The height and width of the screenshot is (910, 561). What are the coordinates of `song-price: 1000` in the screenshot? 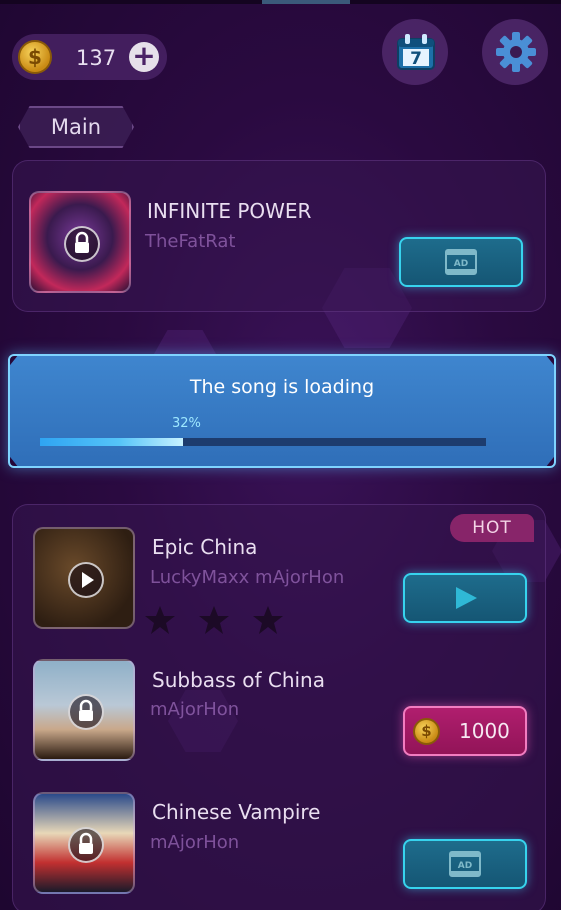 It's located at (484, 731).